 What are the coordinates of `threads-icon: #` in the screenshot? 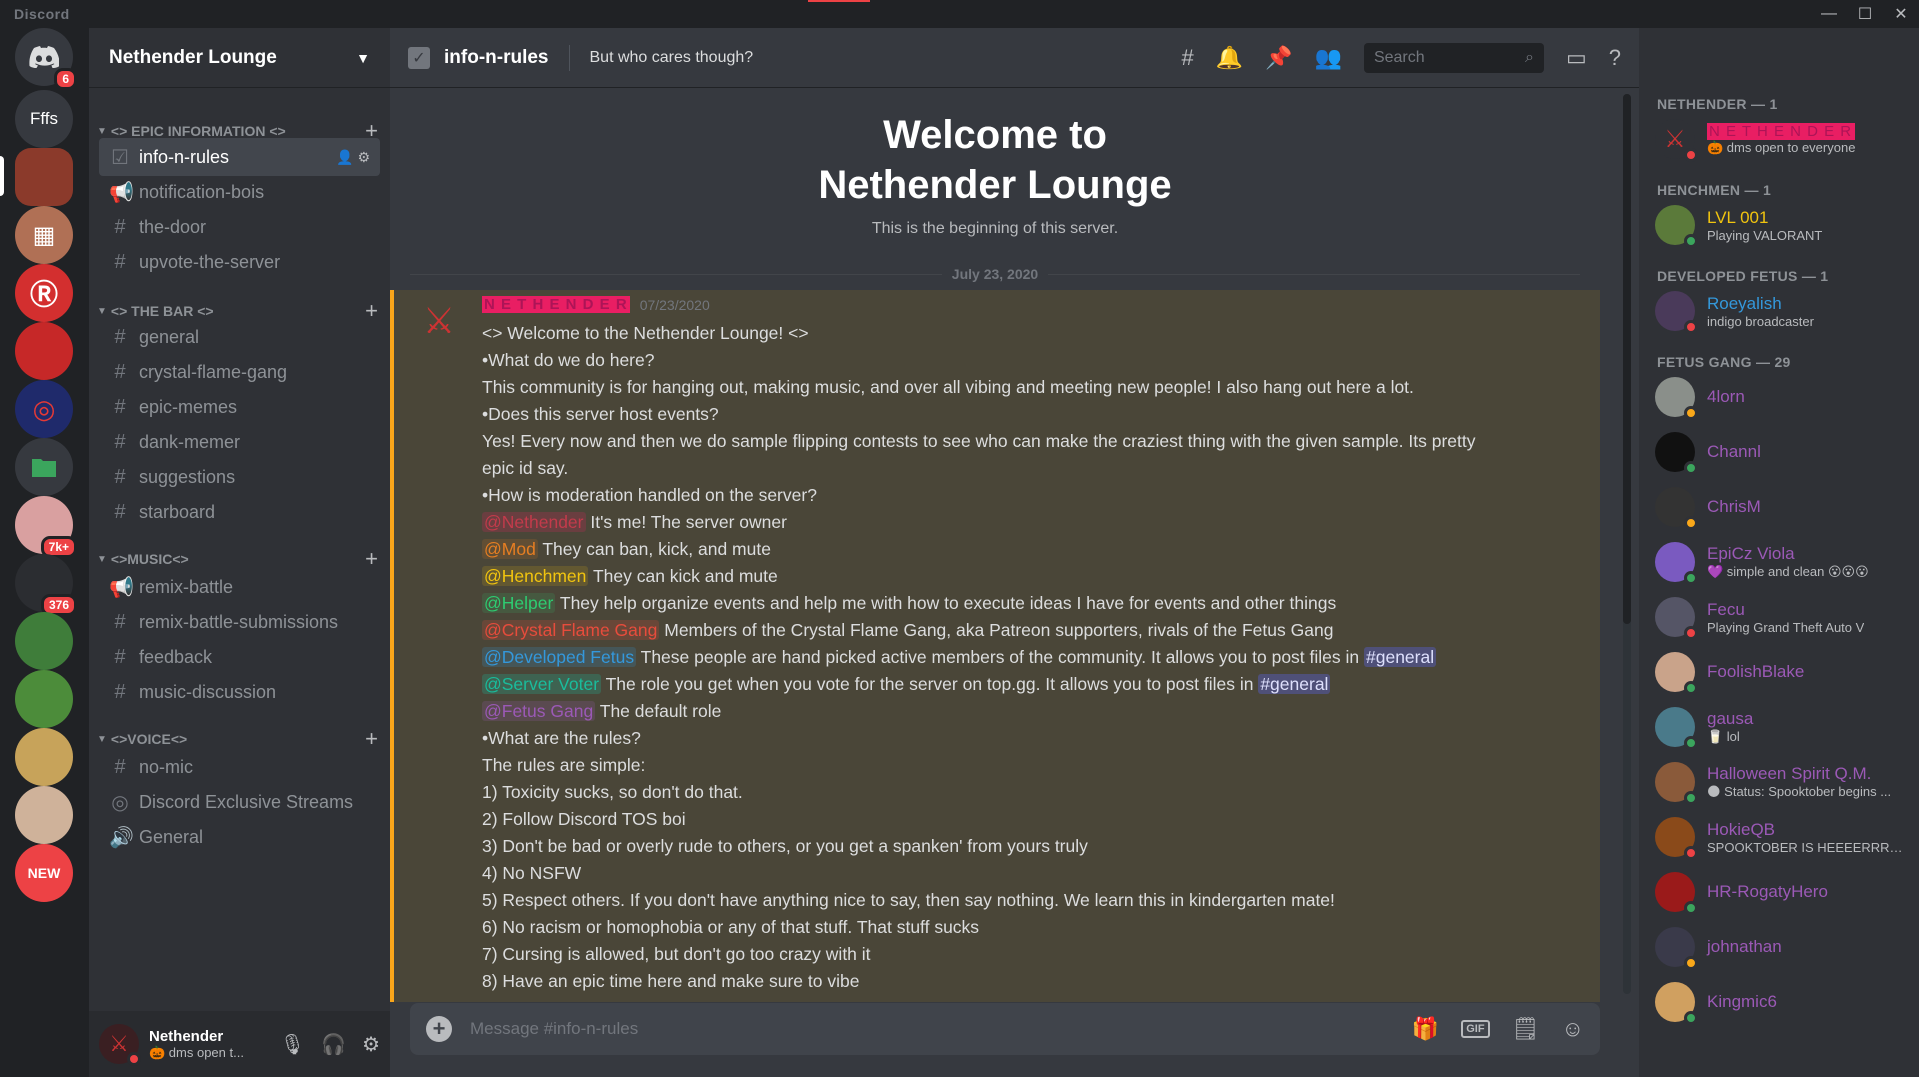 It's located at (1187, 58).